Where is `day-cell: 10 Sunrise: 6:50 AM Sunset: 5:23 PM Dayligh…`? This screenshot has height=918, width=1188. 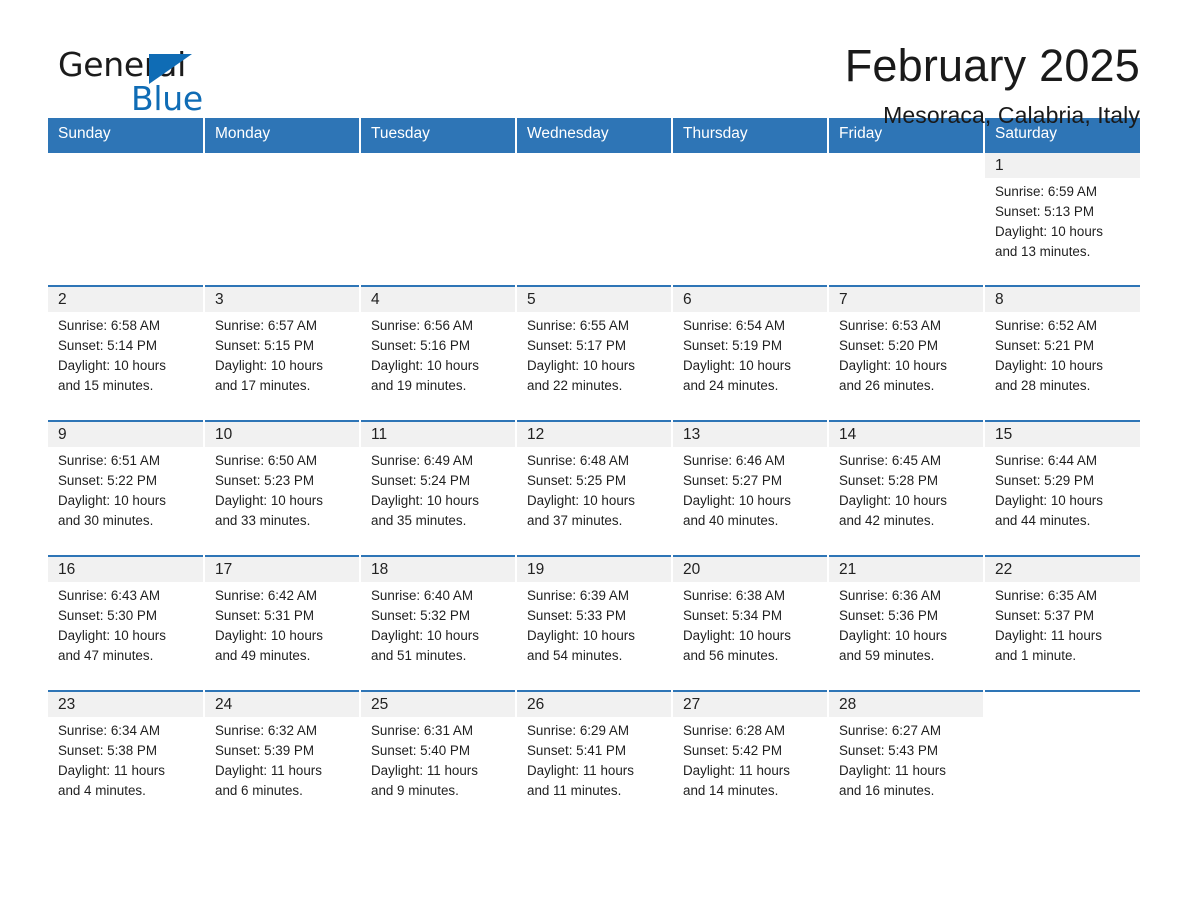 day-cell: 10 Sunrise: 6:50 AM Sunset: 5:23 PM Dayligh… is located at coordinates (282, 488).